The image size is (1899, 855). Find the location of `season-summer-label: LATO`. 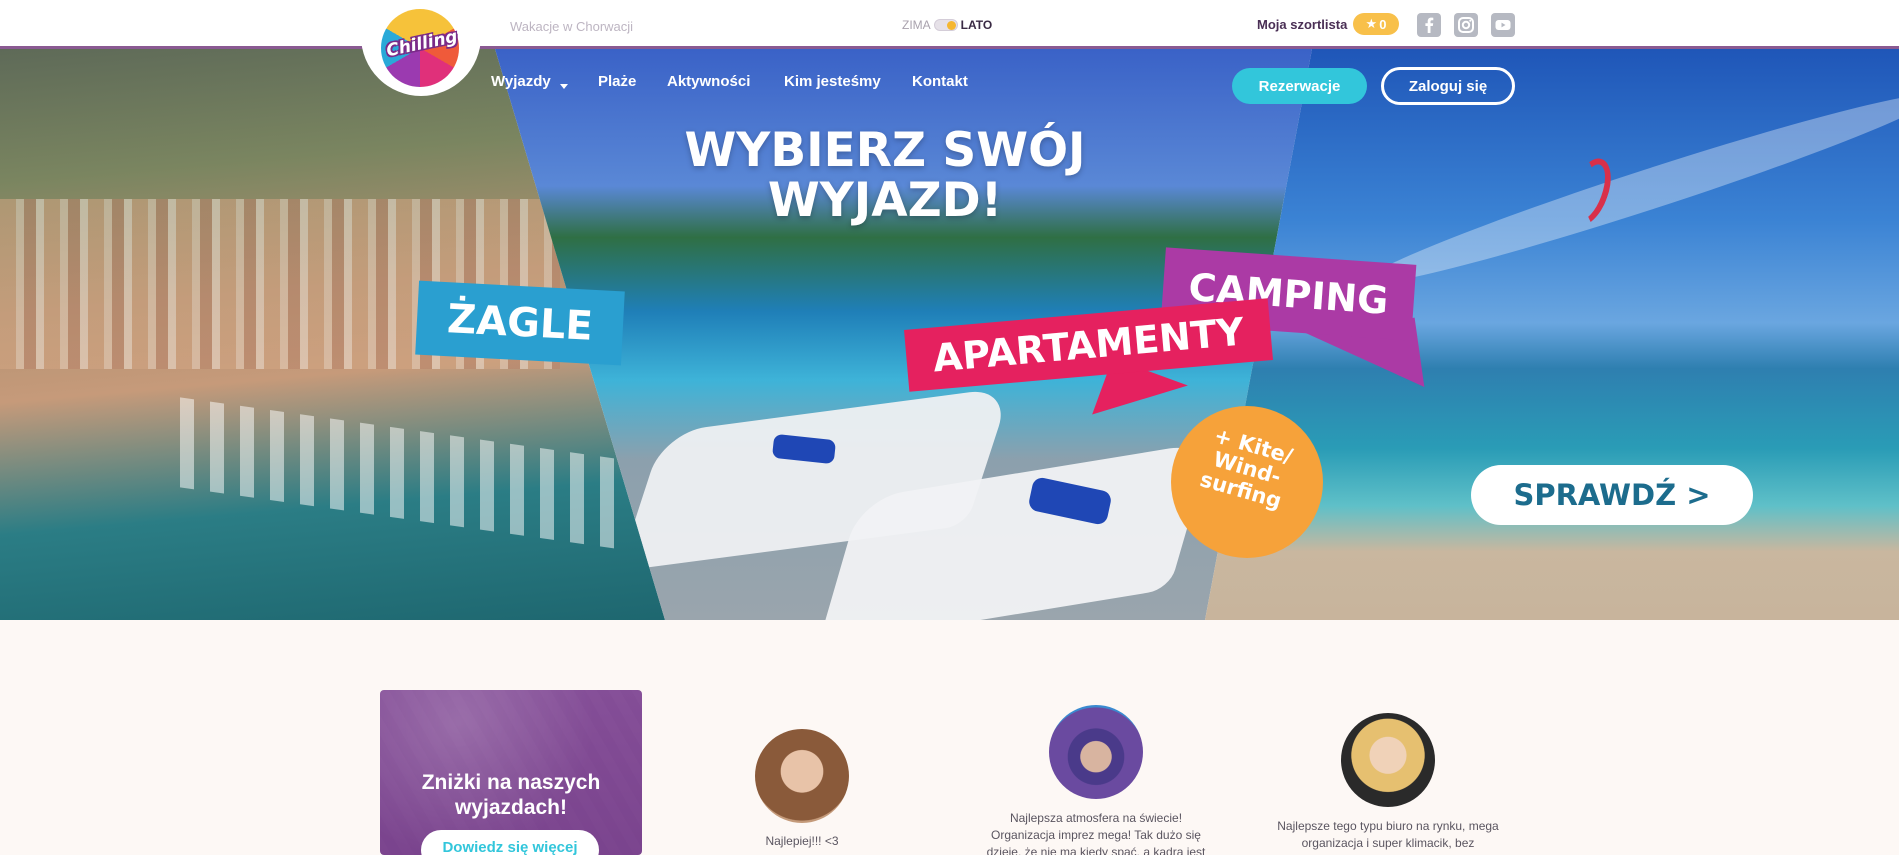

season-summer-label: LATO is located at coordinates (976, 25).